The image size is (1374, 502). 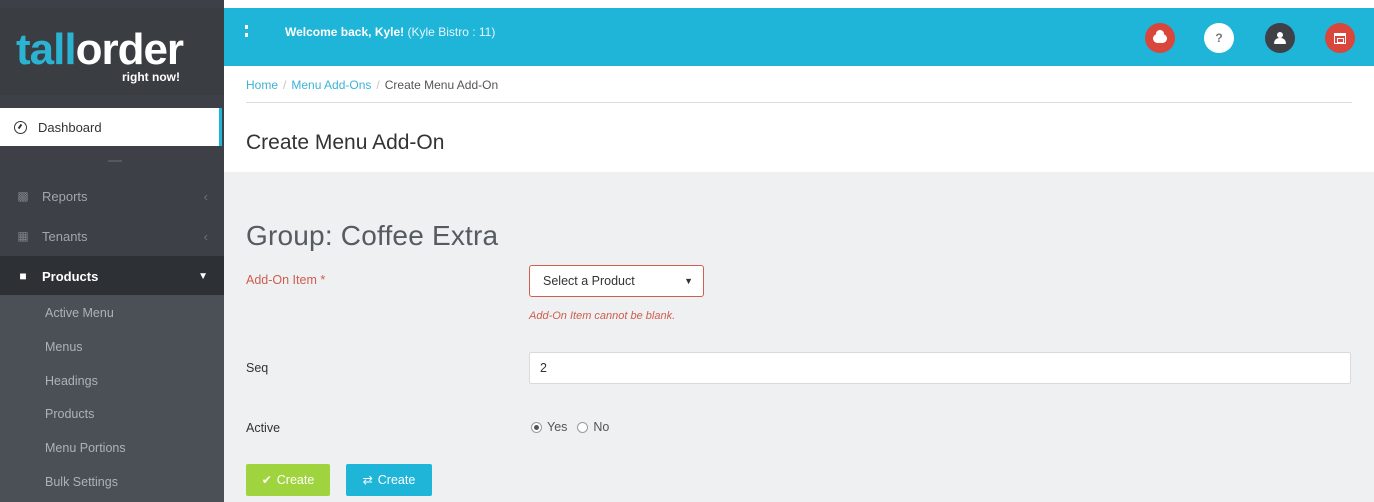 What do you see at coordinates (390, 32) in the screenshot?
I see `welcome-message: Welcome back, Kyle! (Kyle Bistro : 11)` at bounding box center [390, 32].